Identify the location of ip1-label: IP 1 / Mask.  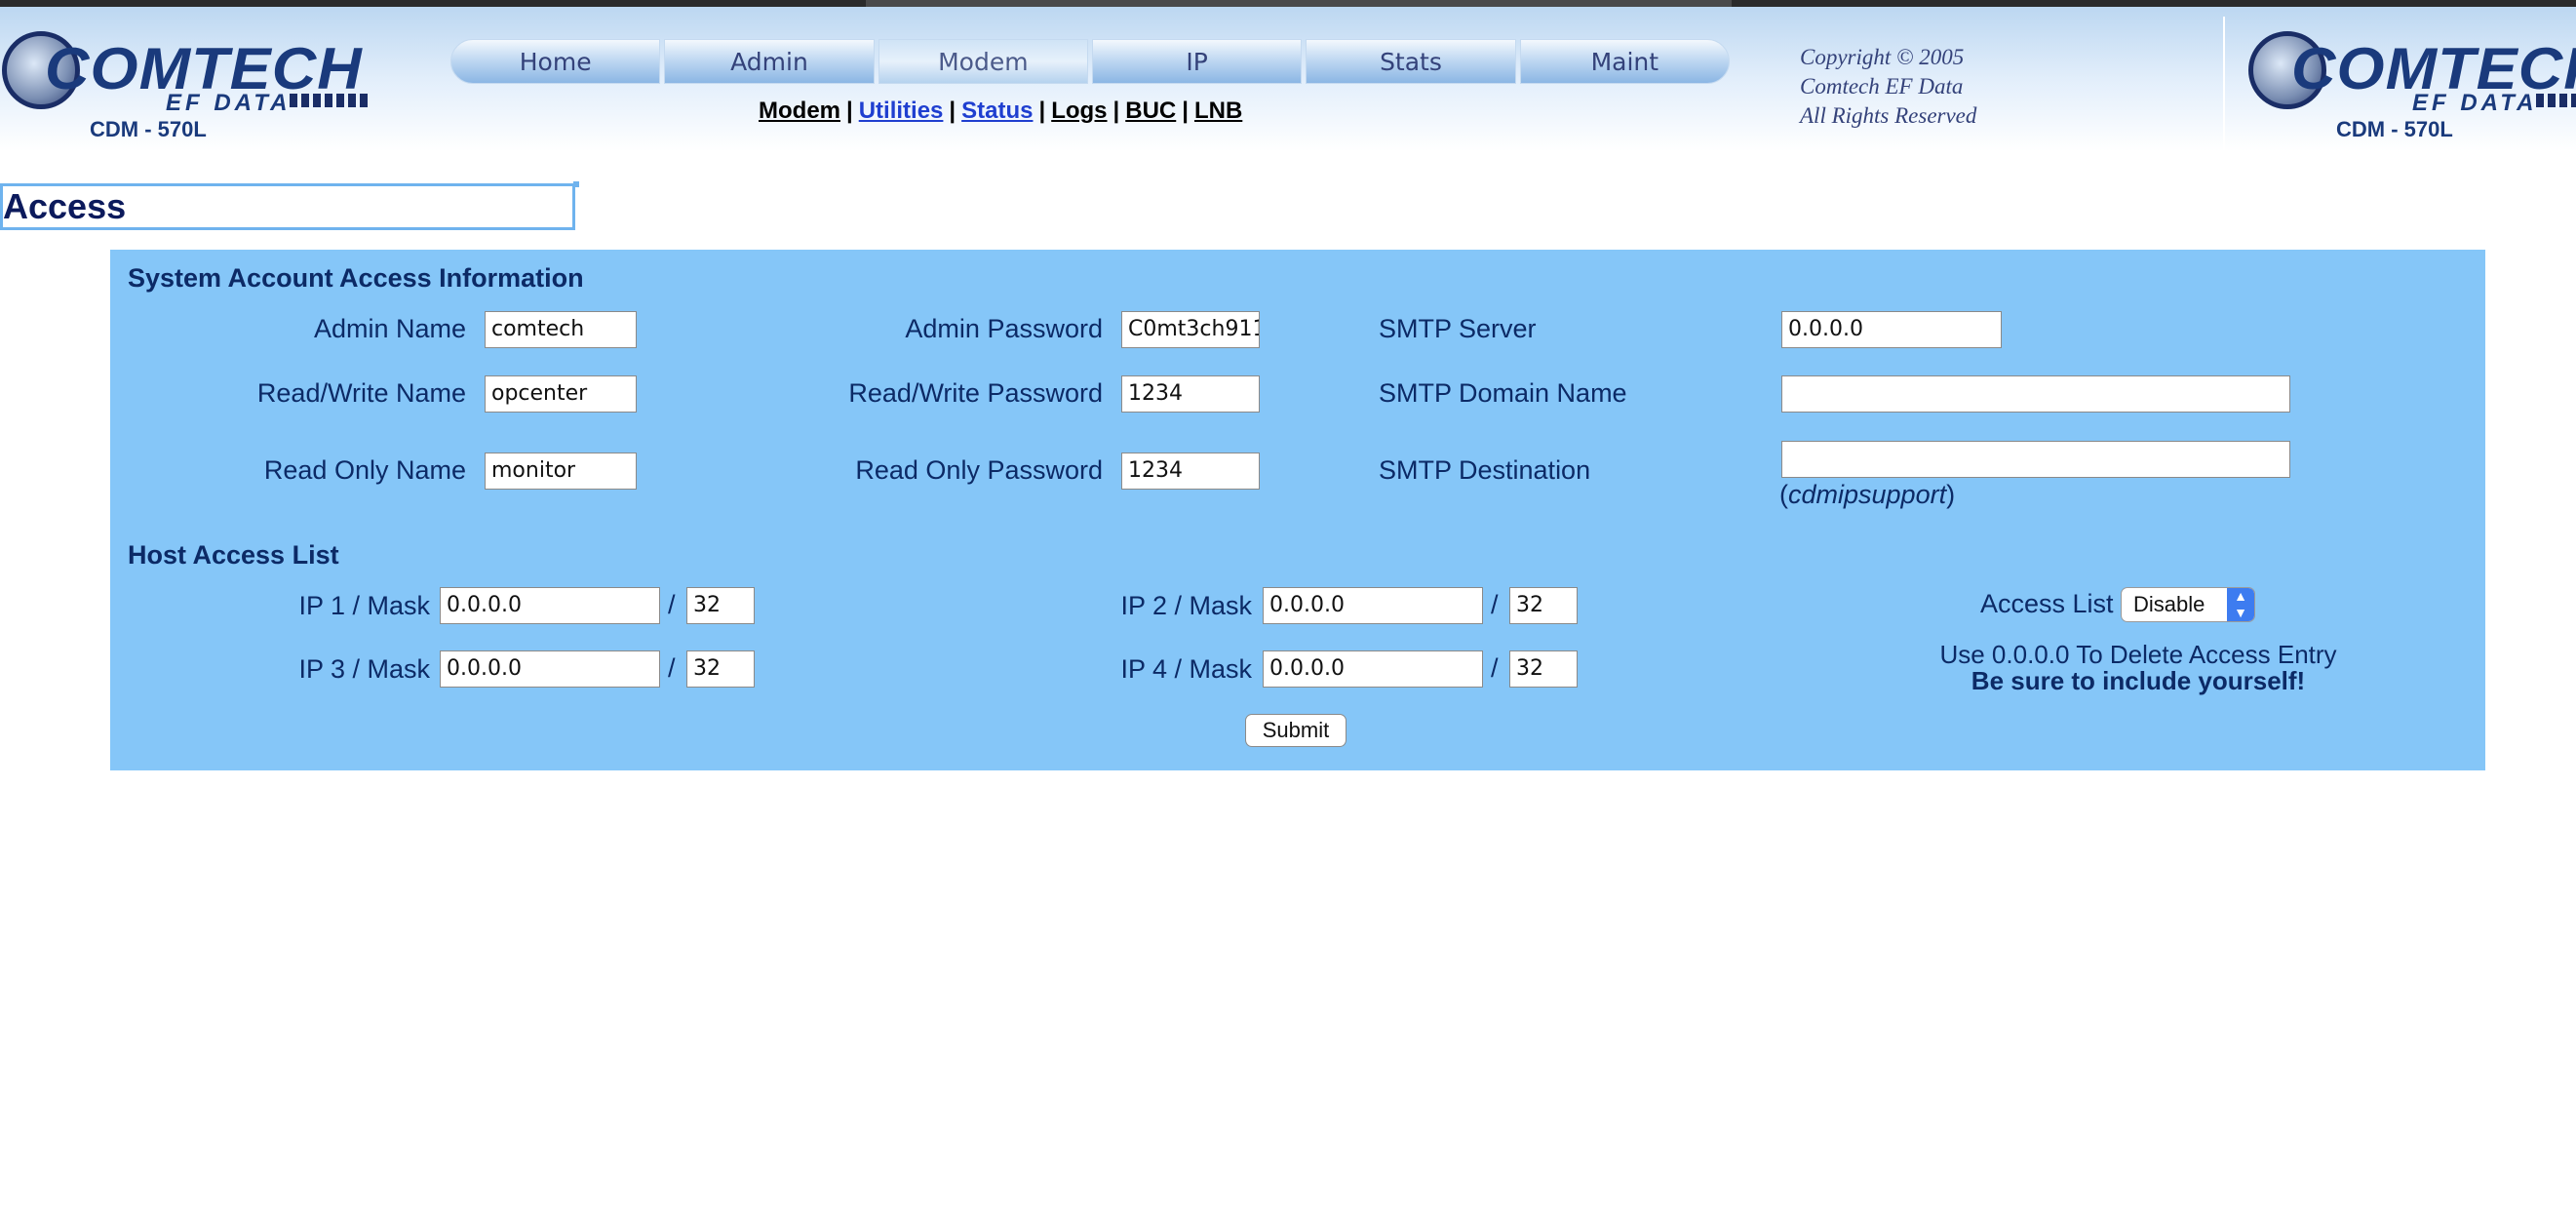
(364, 605).